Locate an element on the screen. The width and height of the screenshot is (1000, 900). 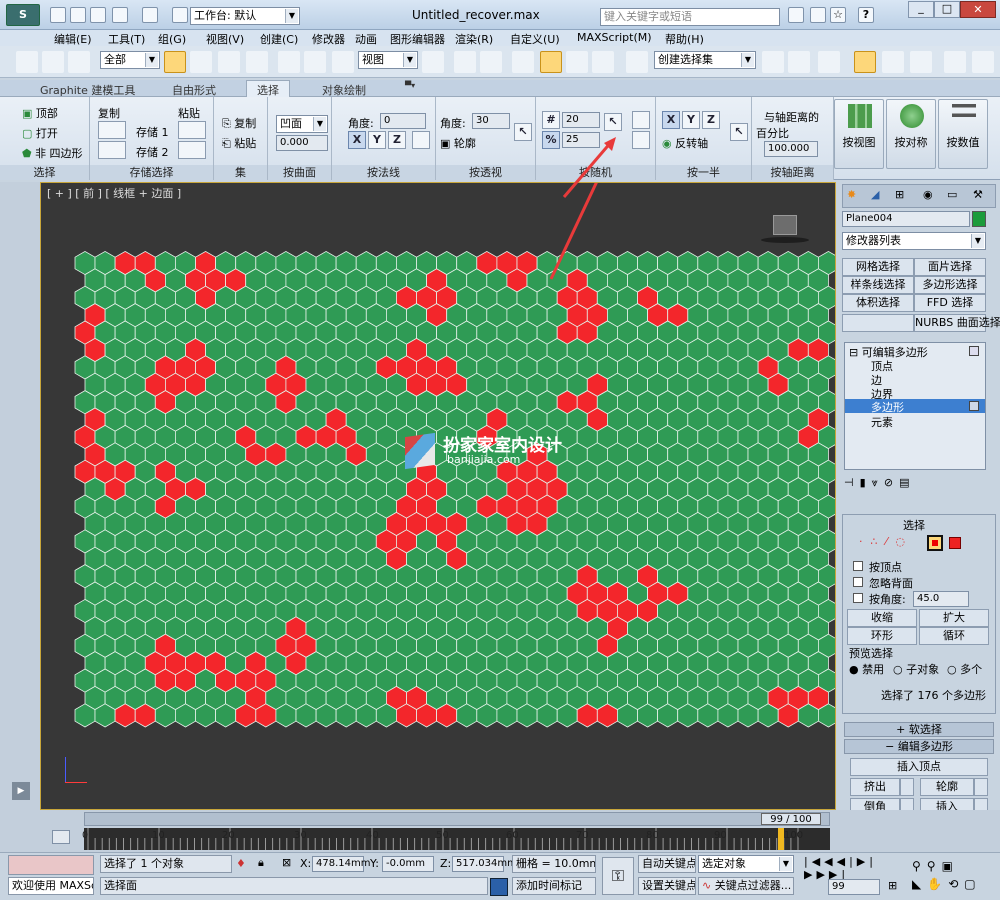
maxscript-listener-pink is located at coordinates (51, 865).